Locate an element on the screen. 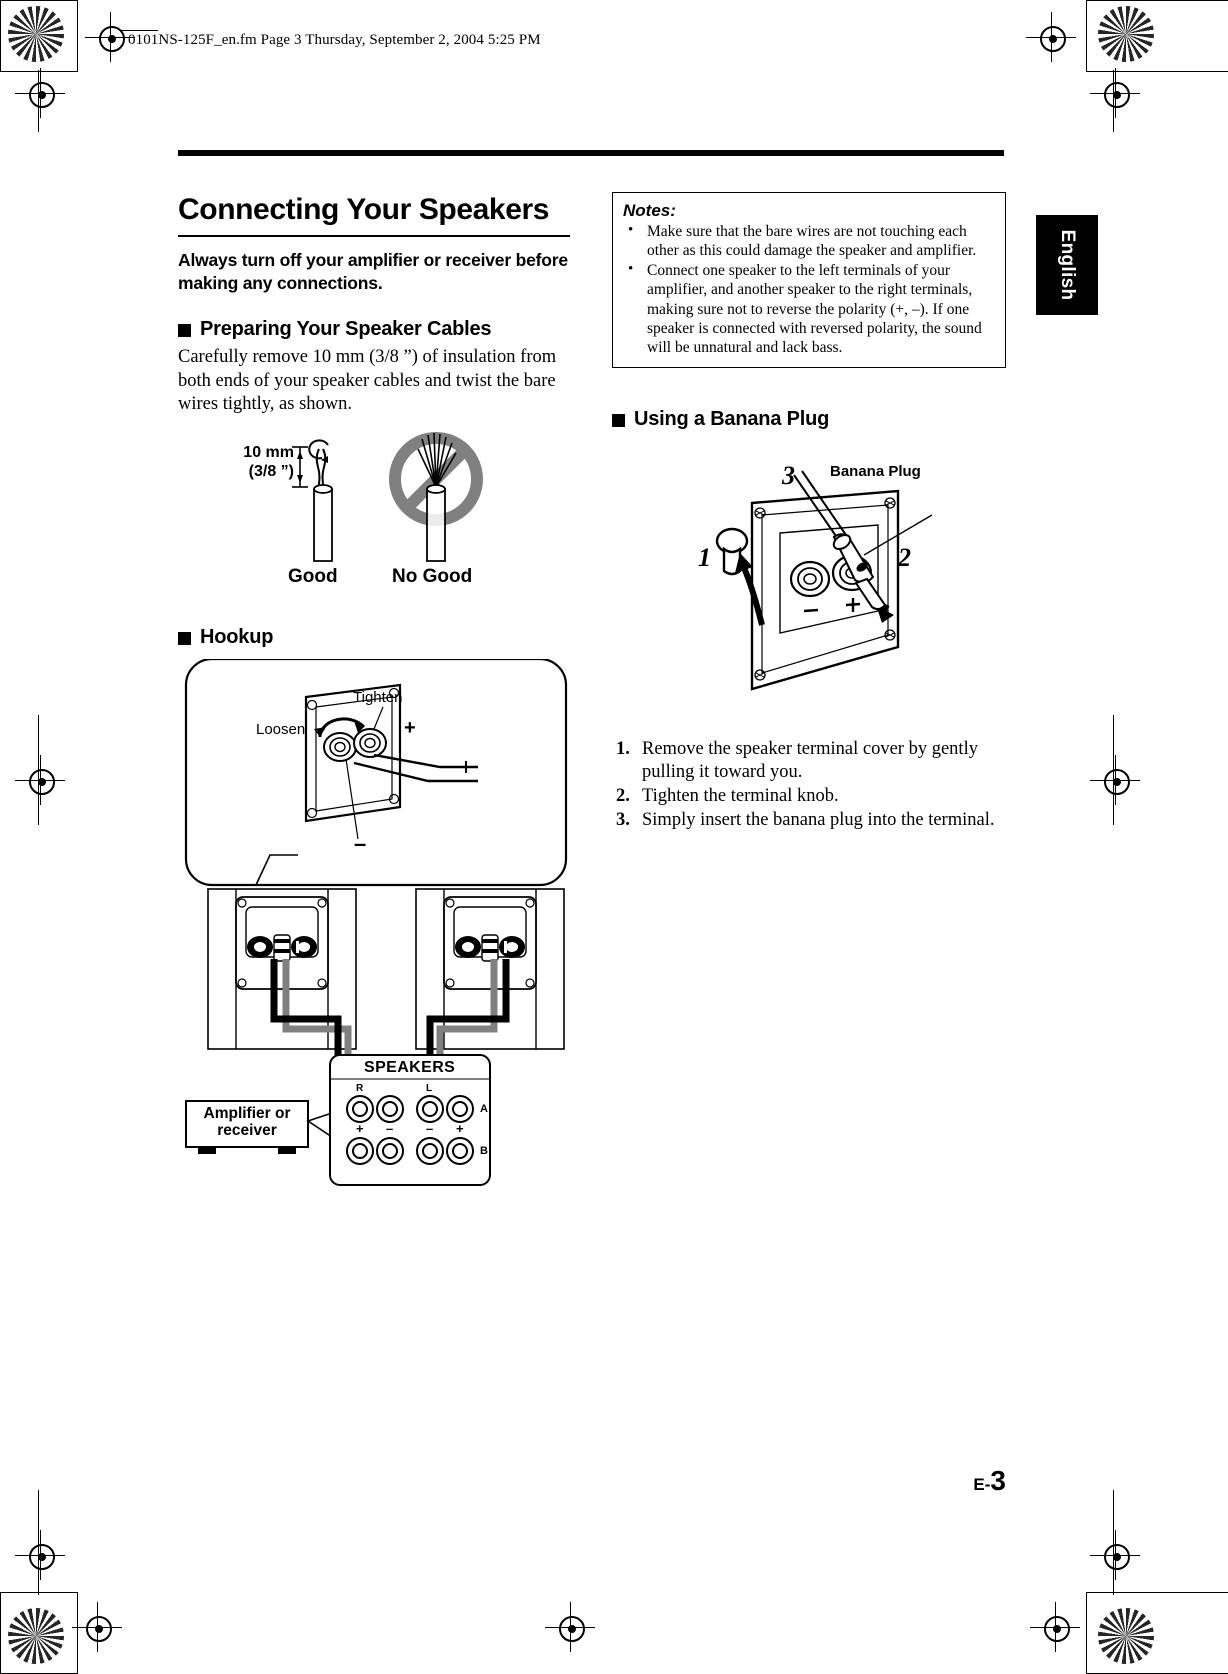 The image size is (1228, 1674). page-top-rule is located at coordinates (591, 153).